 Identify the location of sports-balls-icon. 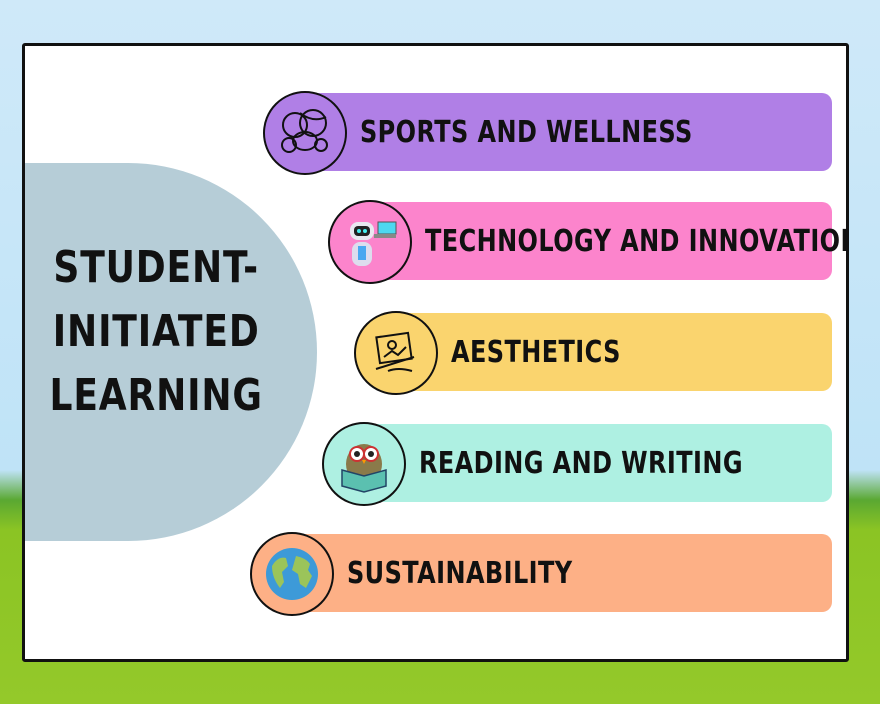
(305, 133).